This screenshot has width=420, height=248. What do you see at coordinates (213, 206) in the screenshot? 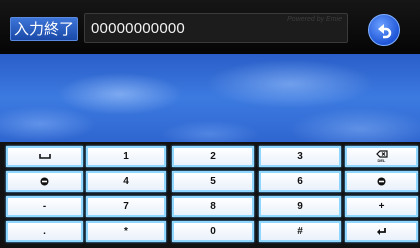
I see `key-8: 8` at bounding box center [213, 206].